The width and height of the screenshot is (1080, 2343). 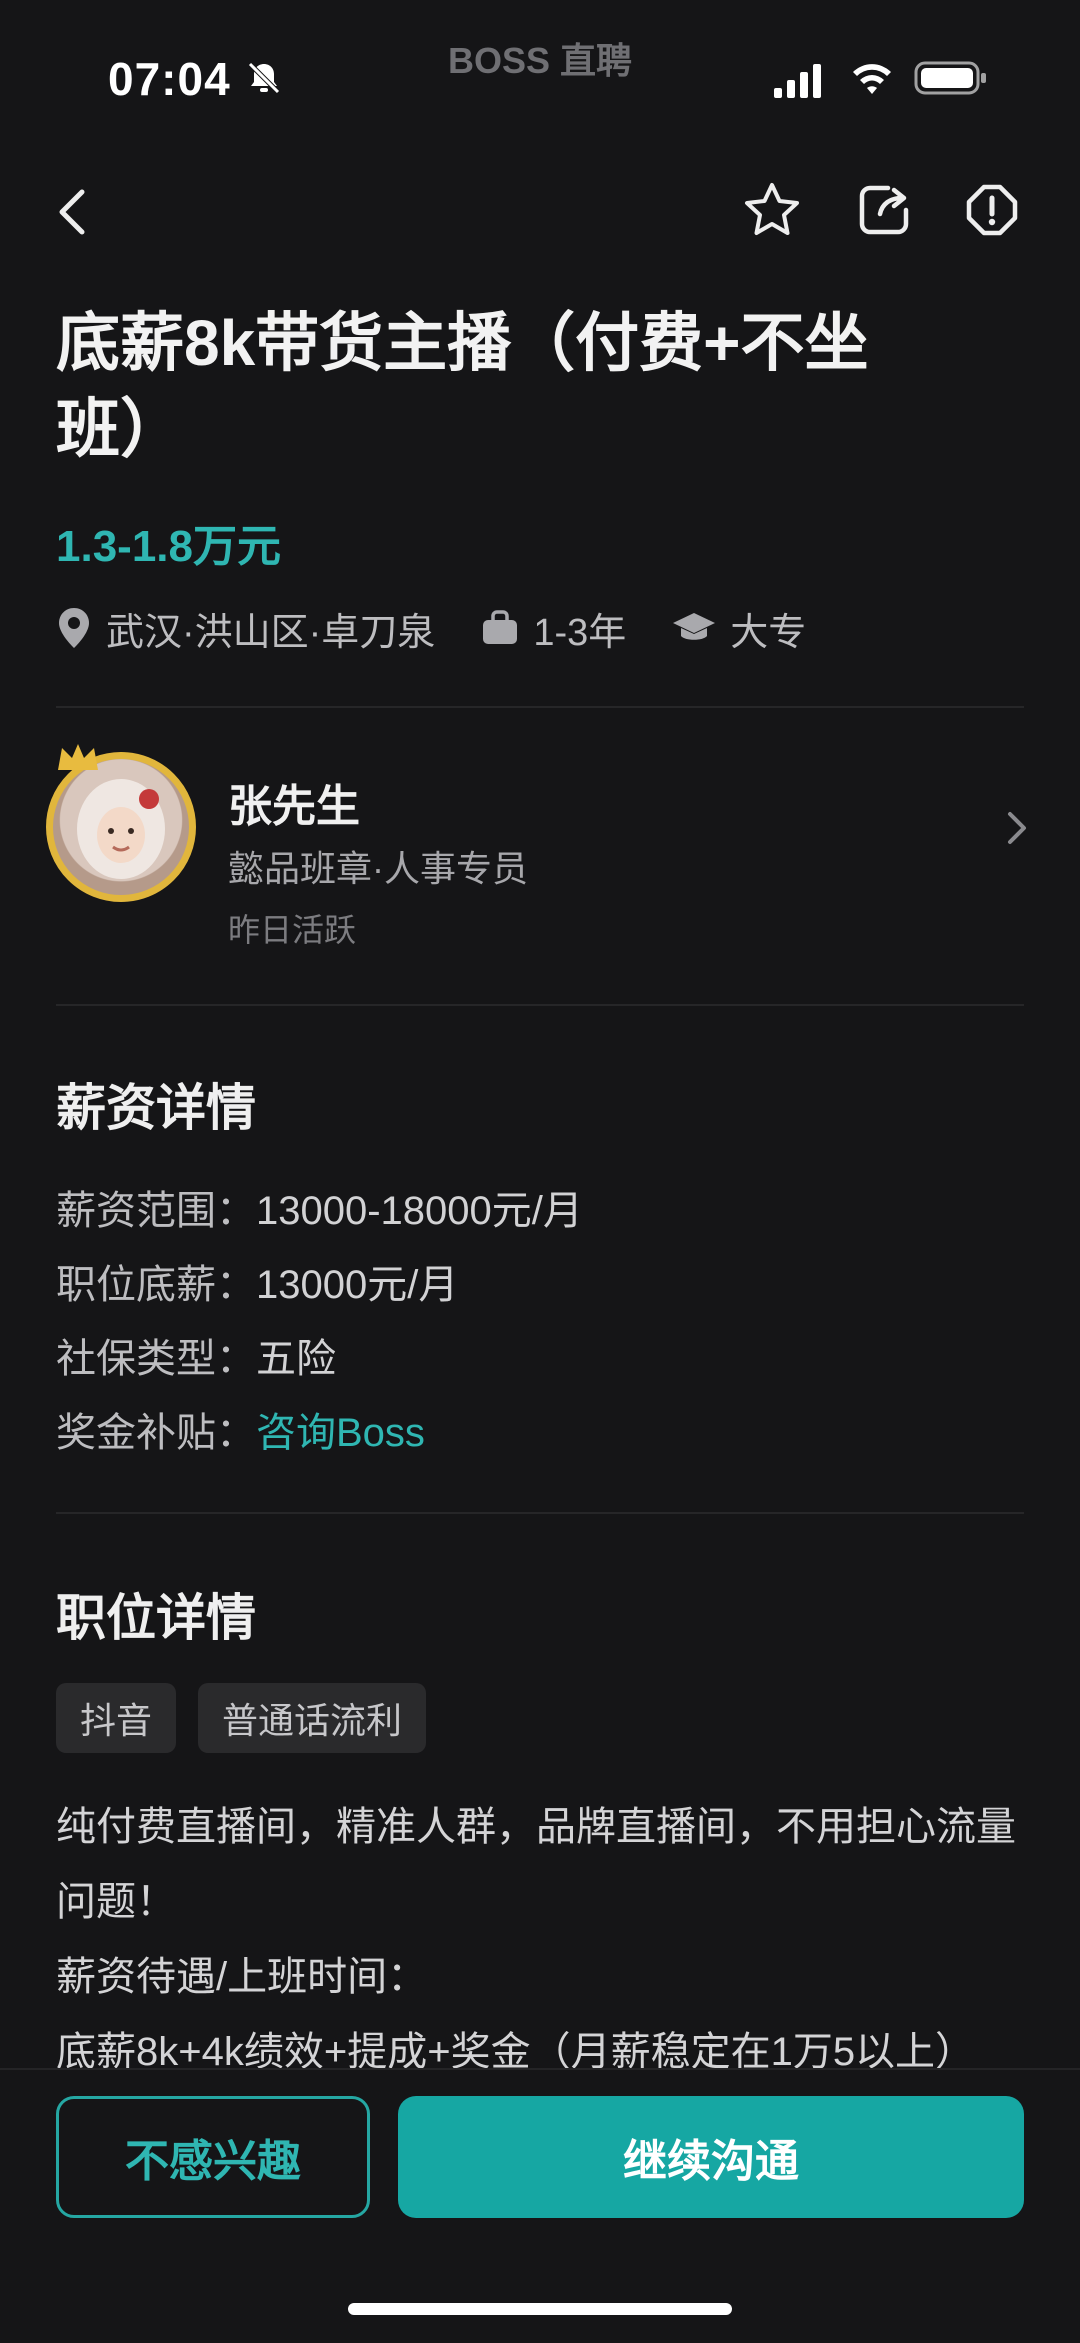 I want to click on consult-boss-link: 咨询Boss, so click(x=340, y=1433).